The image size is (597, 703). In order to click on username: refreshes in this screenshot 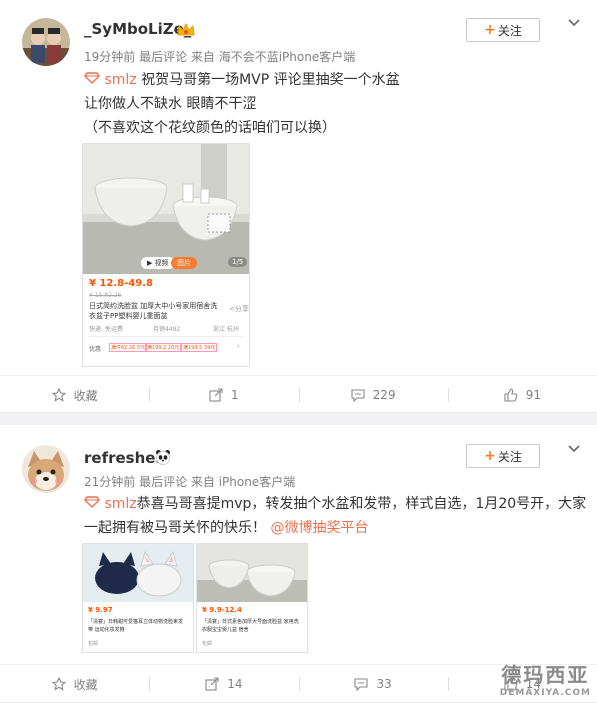, I will do `click(124, 458)`.